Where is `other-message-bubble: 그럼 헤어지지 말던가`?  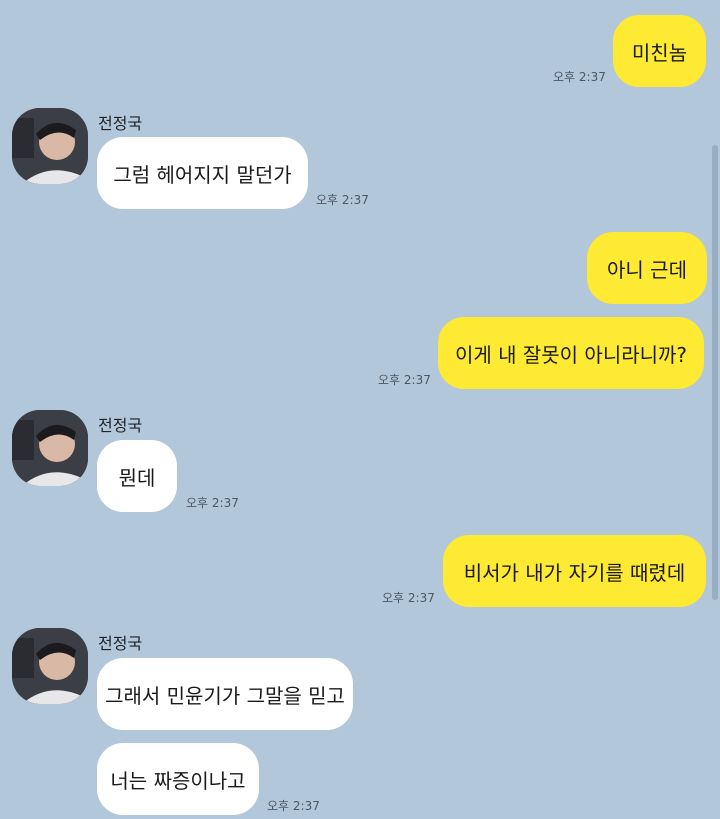
other-message-bubble: 그럼 헤어지지 말던가 is located at coordinates (202, 173).